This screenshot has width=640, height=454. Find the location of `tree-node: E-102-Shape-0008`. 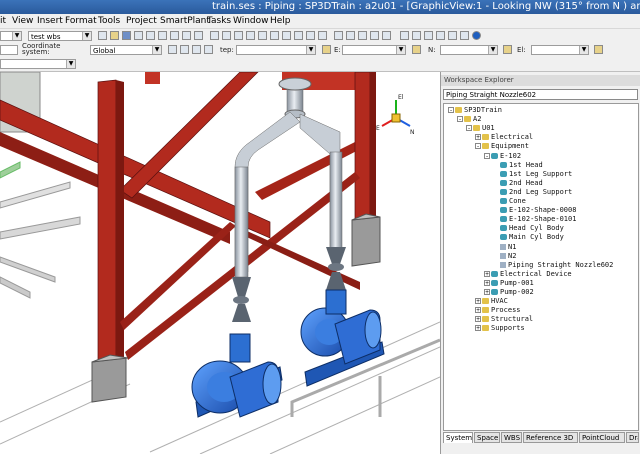

tree-node: E-102-Shape-0008 is located at coordinates (534, 210).